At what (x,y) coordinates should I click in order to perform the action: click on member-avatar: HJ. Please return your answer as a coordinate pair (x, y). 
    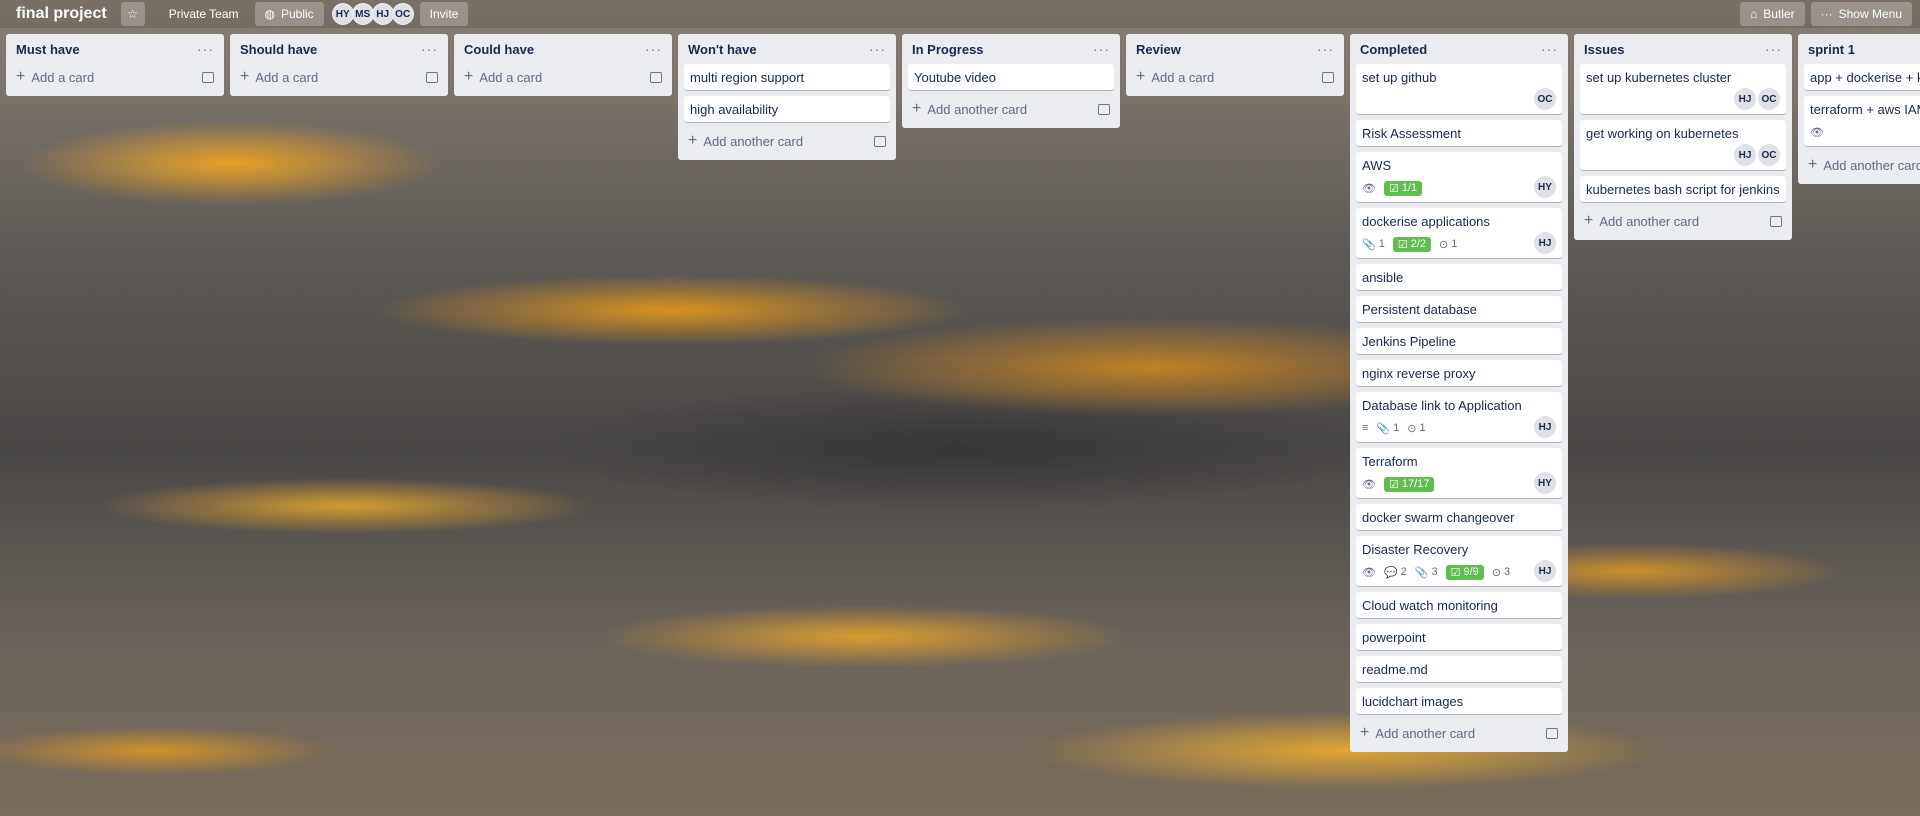
    Looking at the image, I should click on (382, 14).